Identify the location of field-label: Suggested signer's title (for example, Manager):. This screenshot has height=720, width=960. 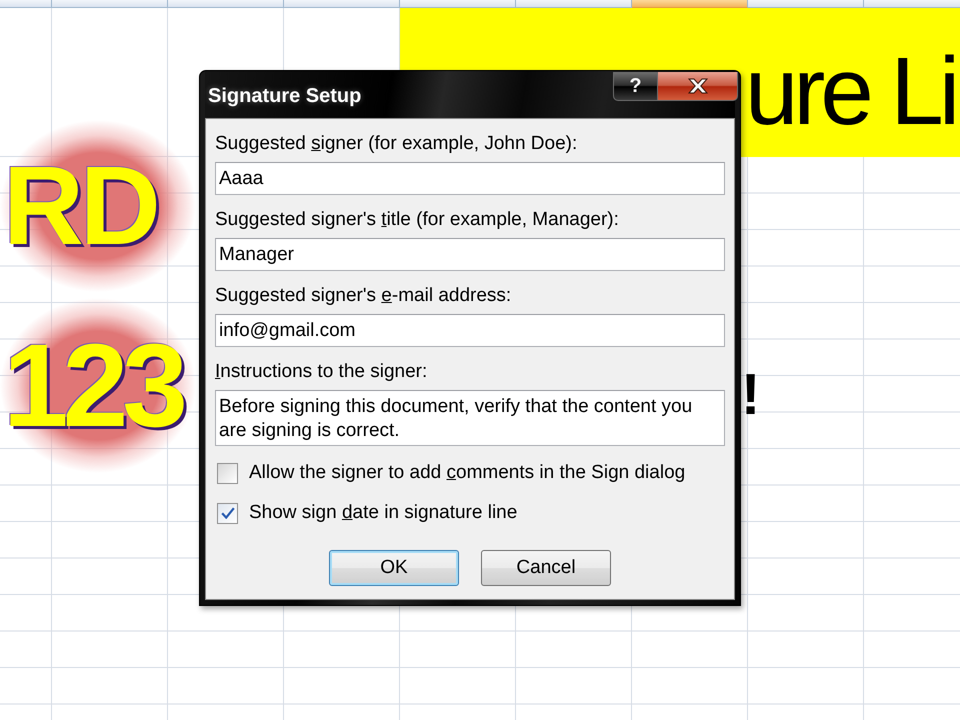
(417, 220).